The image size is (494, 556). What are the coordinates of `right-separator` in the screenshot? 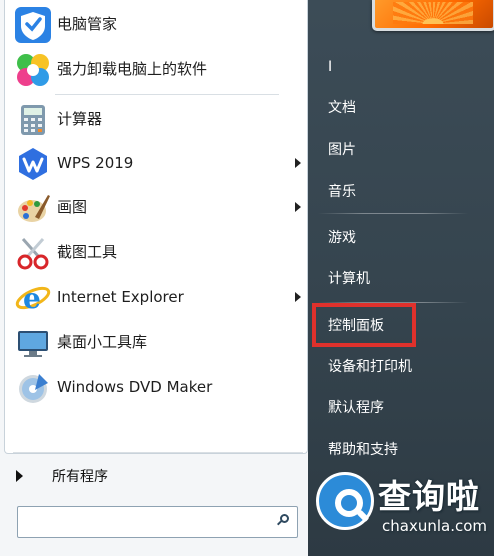 It's located at (393, 213).